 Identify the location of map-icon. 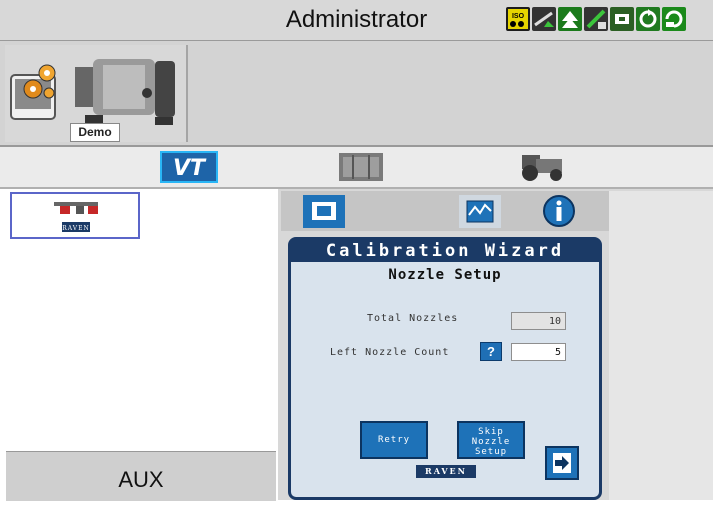
(361, 167).